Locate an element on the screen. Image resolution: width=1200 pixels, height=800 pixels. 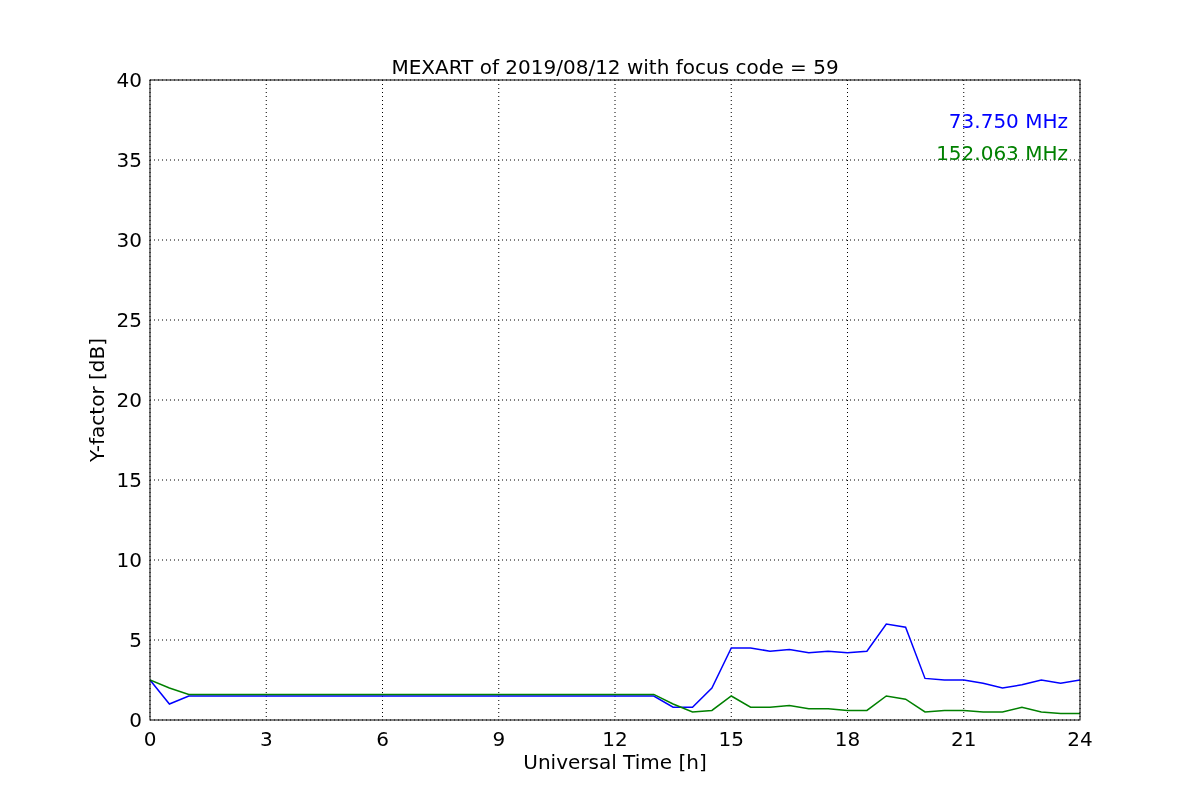
x-tick-label: 6 is located at coordinates (382, 739).